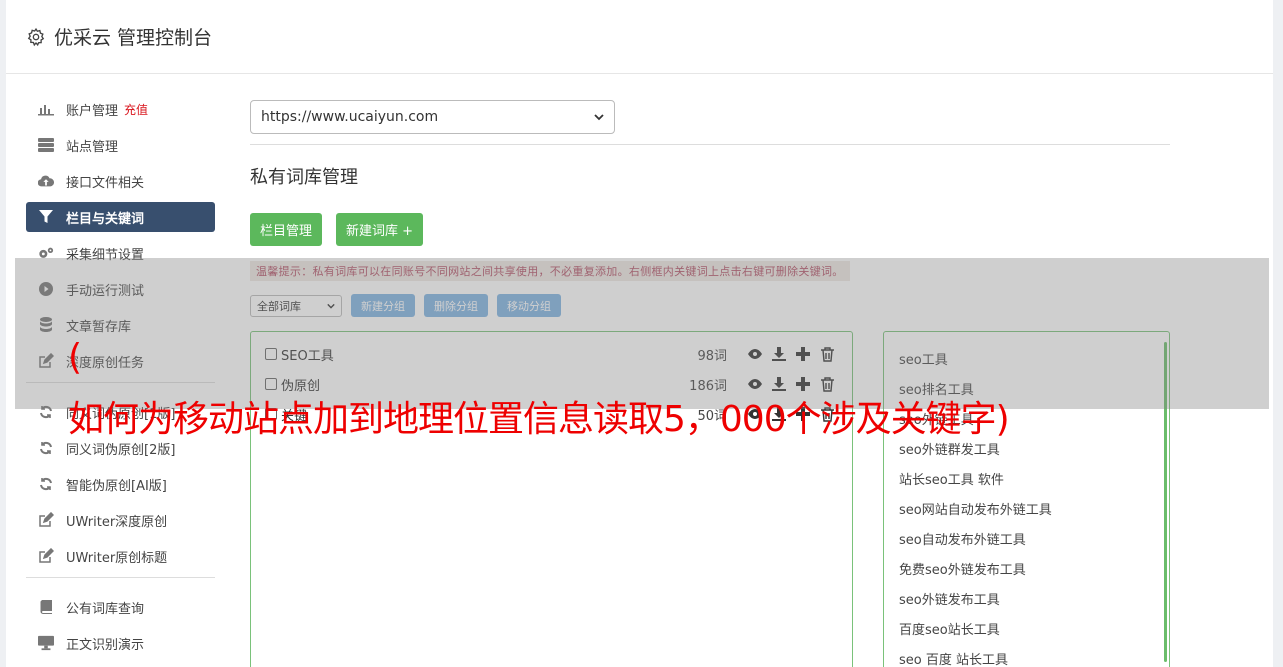 The image size is (1283, 667). I want to click on sidebar-item-label: 站点管理, so click(92, 147).